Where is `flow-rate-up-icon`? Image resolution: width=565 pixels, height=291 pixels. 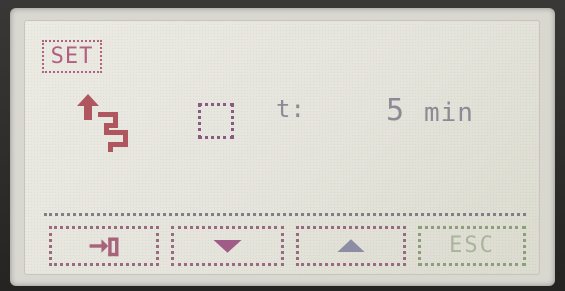
flow-rate-up-icon is located at coordinates (102, 123).